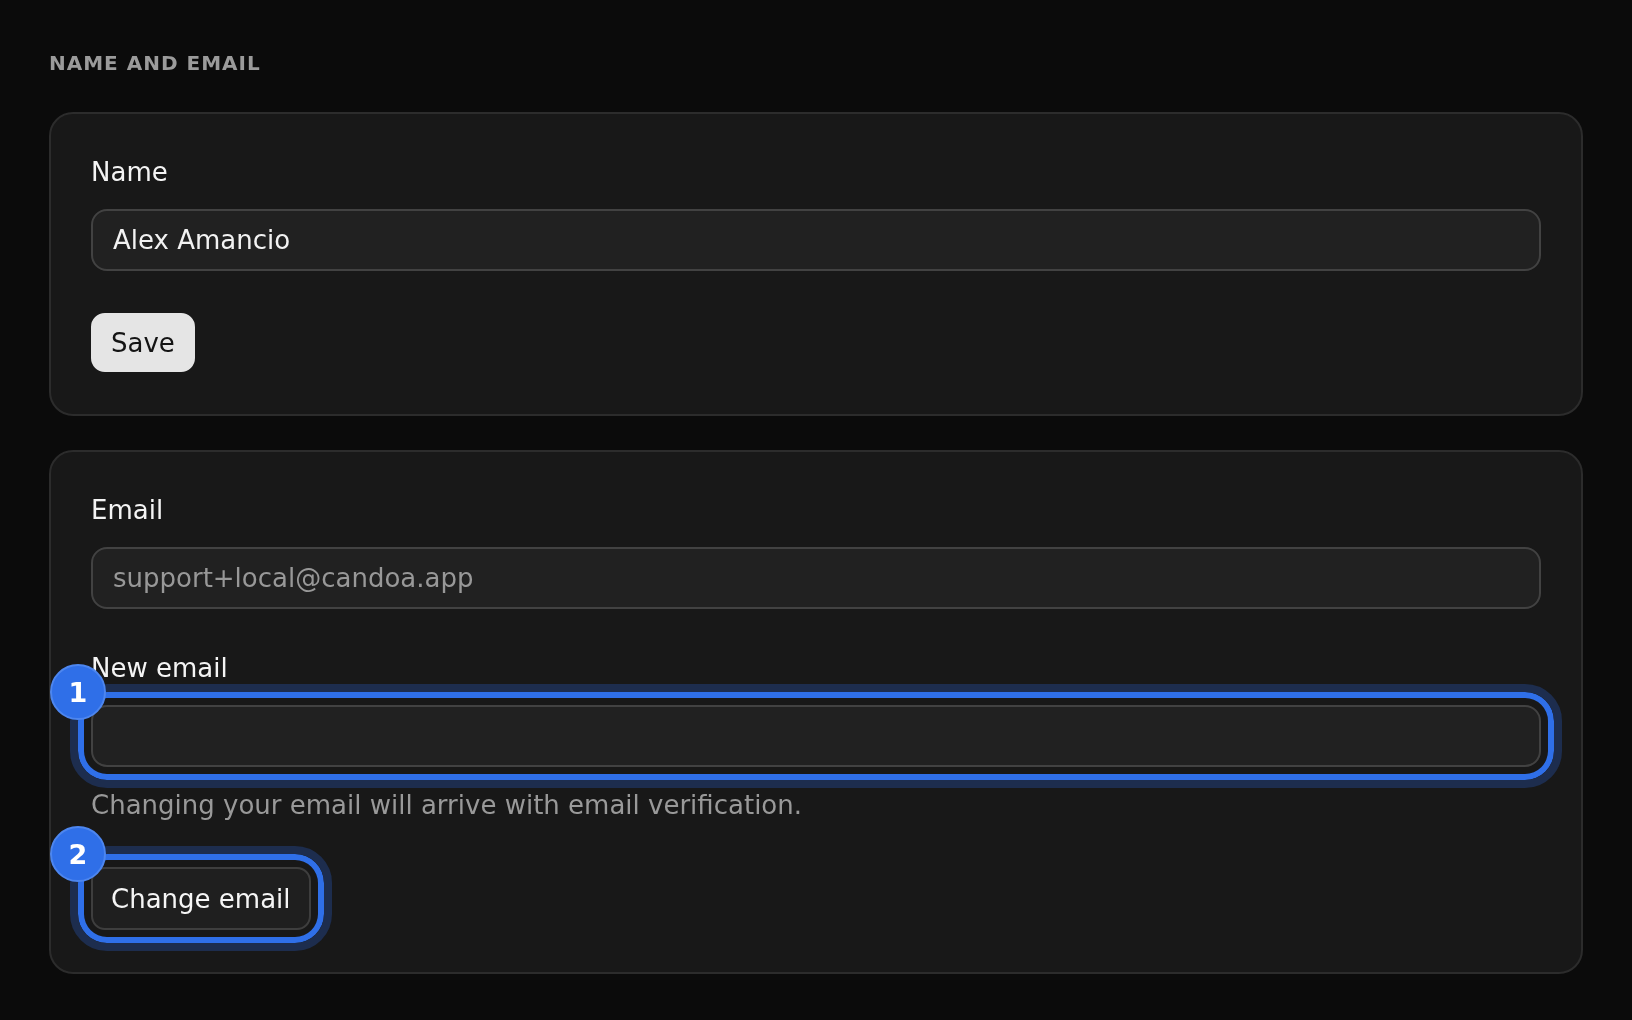 The width and height of the screenshot is (1632, 1020). What do you see at coordinates (816, 240) in the screenshot?
I see `text-field: Alex Amancio` at bounding box center [816, 240].